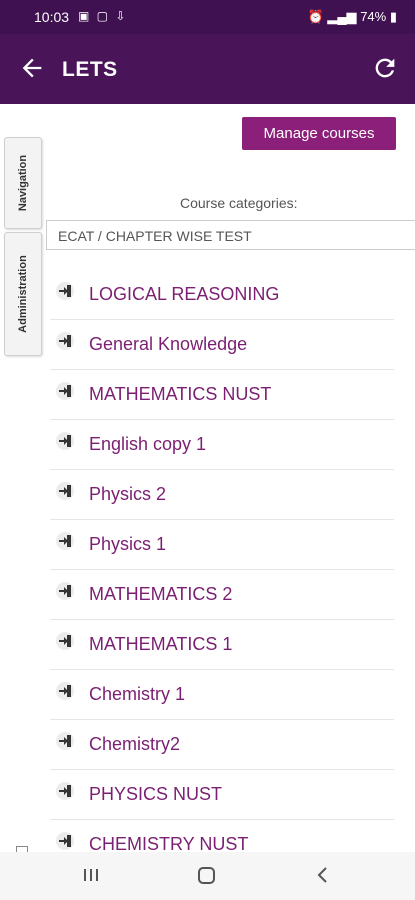  What do you see at coordinates (32, 68) in the screenshot?
I see `back-arrow-icon` at bounding box center [32, 68].